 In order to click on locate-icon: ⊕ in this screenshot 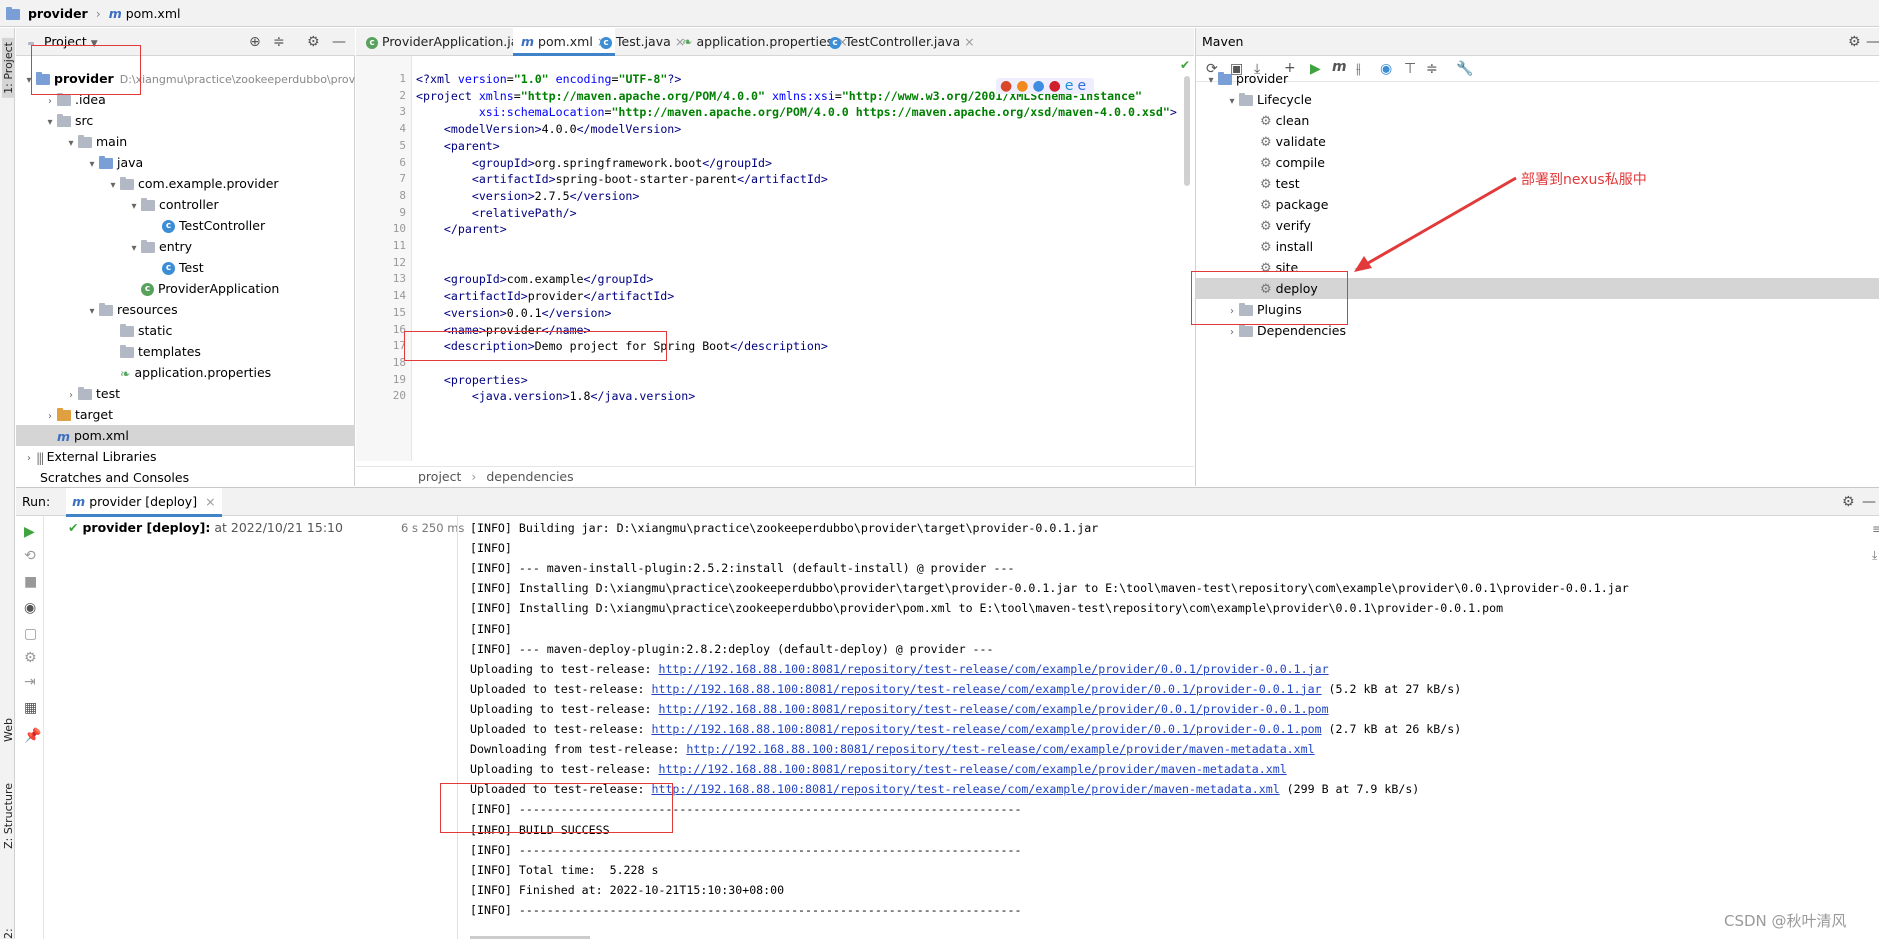, I will do `click(255, 42)`.